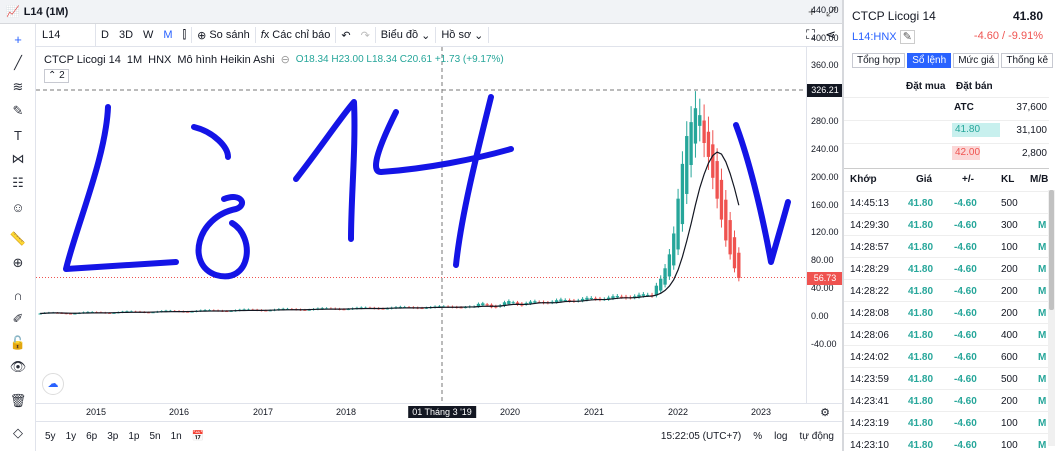 The image size is (1055, 451). Describe the element at coordinates (179, 412) in the screenshot. I see `time-tick: 2016` at that location.